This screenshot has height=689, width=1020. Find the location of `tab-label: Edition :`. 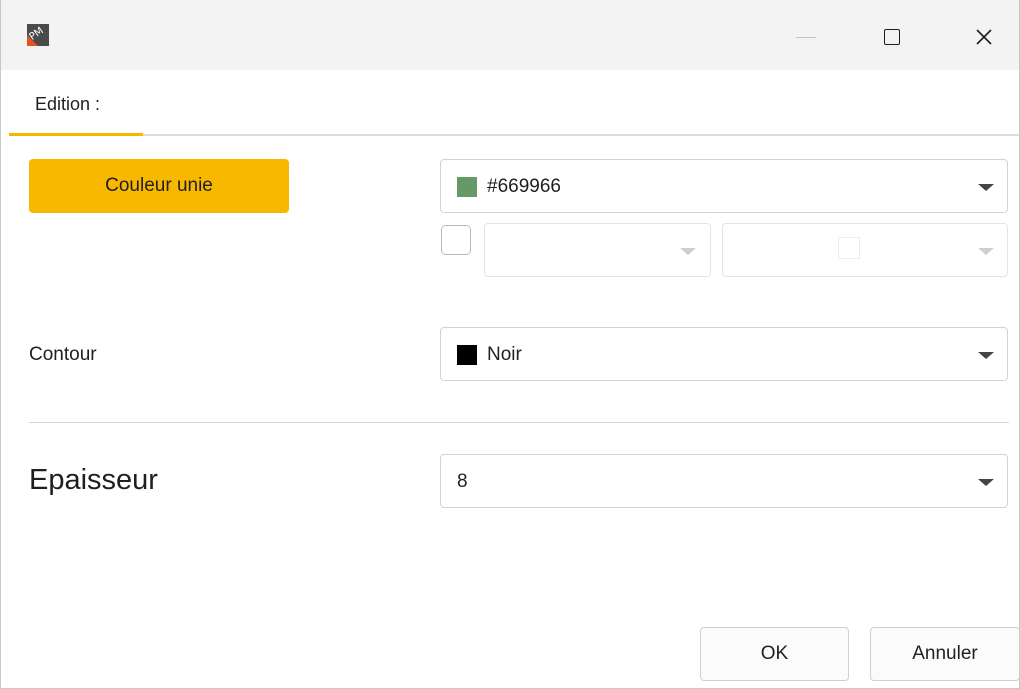

tab-label: Edition : is located at coordinates (68, 104).